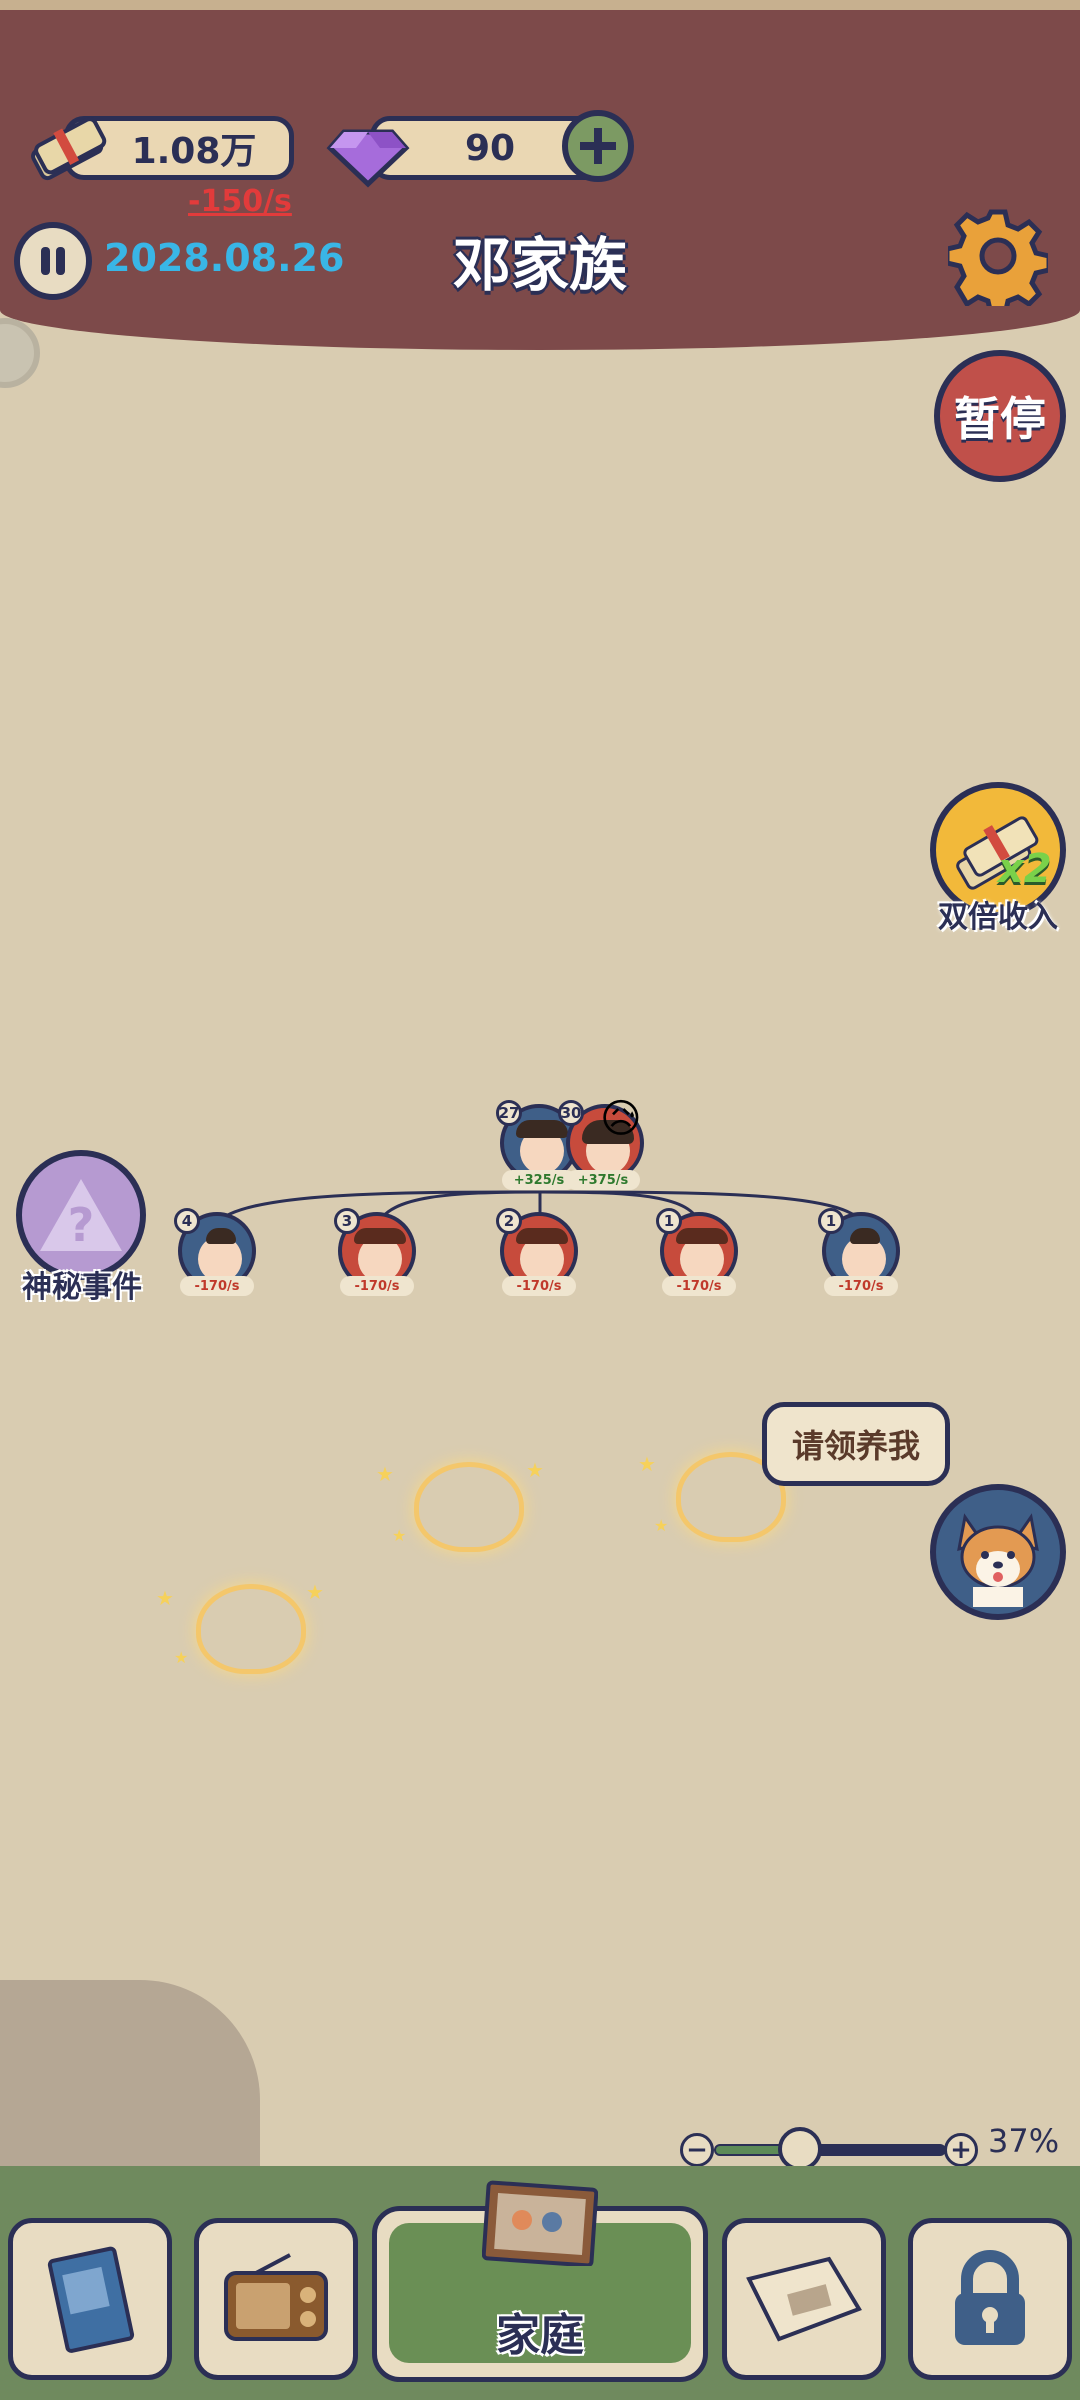 This screenshot has width=1080, height=2400. Describe the element at coordinates (82, 1287) in the screenshot. I see `mystery-event-label: 神秘事件` at that location.